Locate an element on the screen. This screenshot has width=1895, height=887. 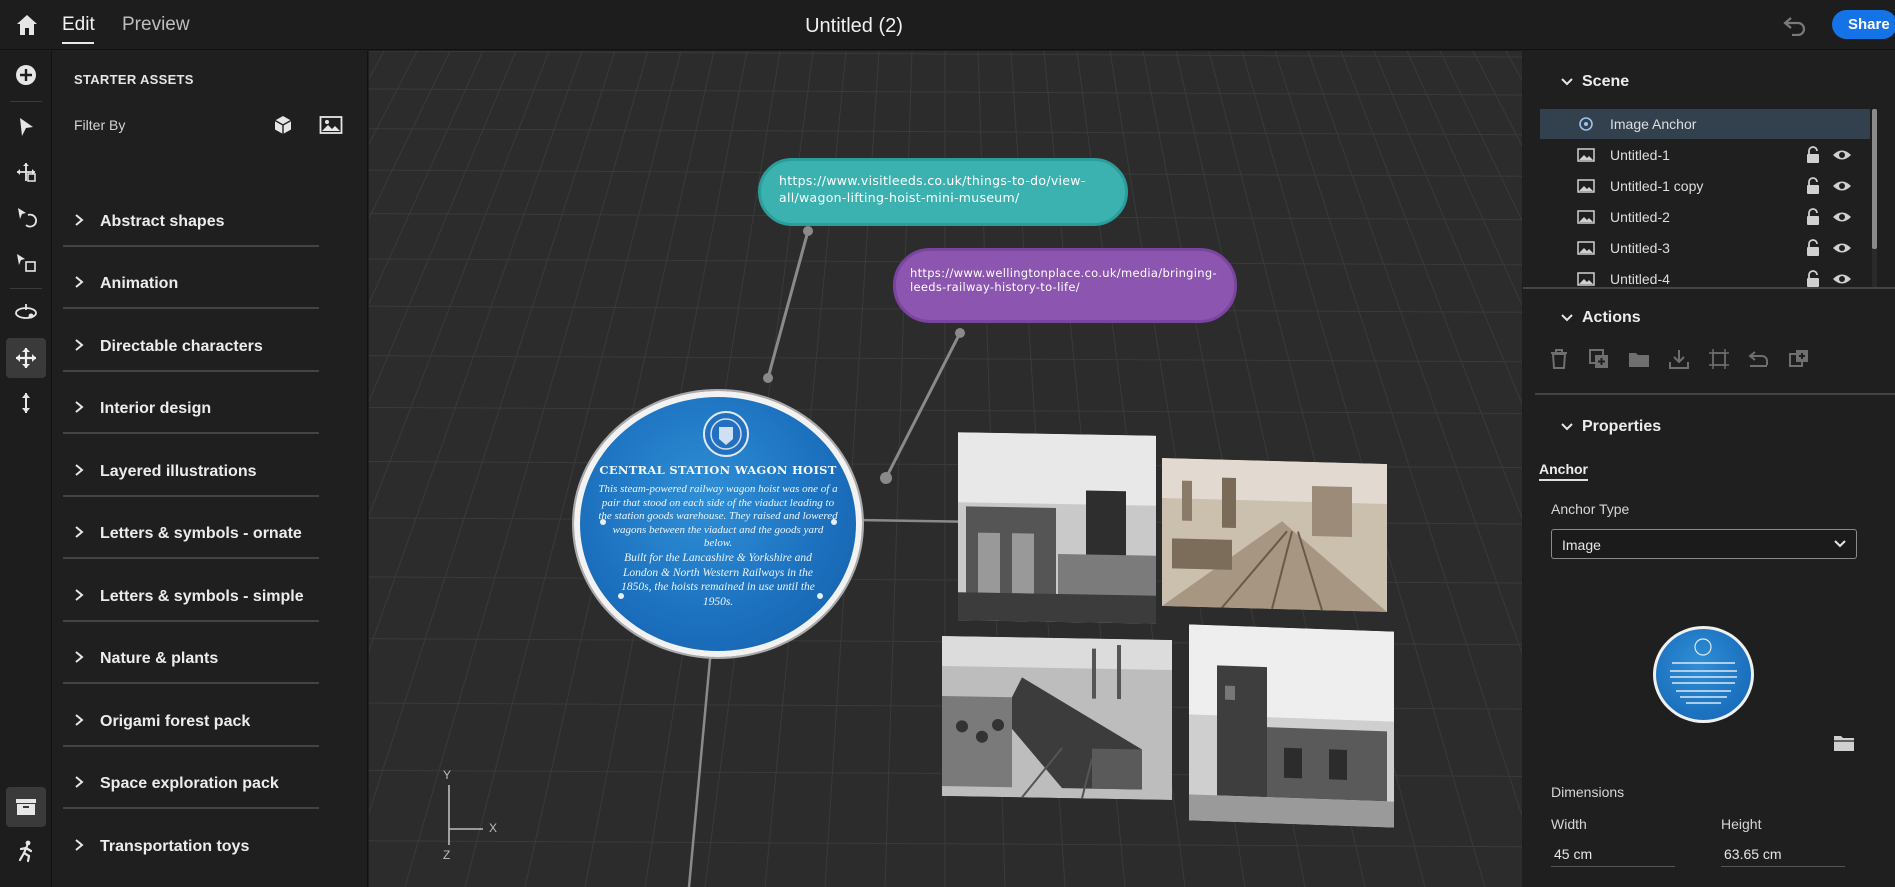
delete-icon is located at coordinates (1559, 359).